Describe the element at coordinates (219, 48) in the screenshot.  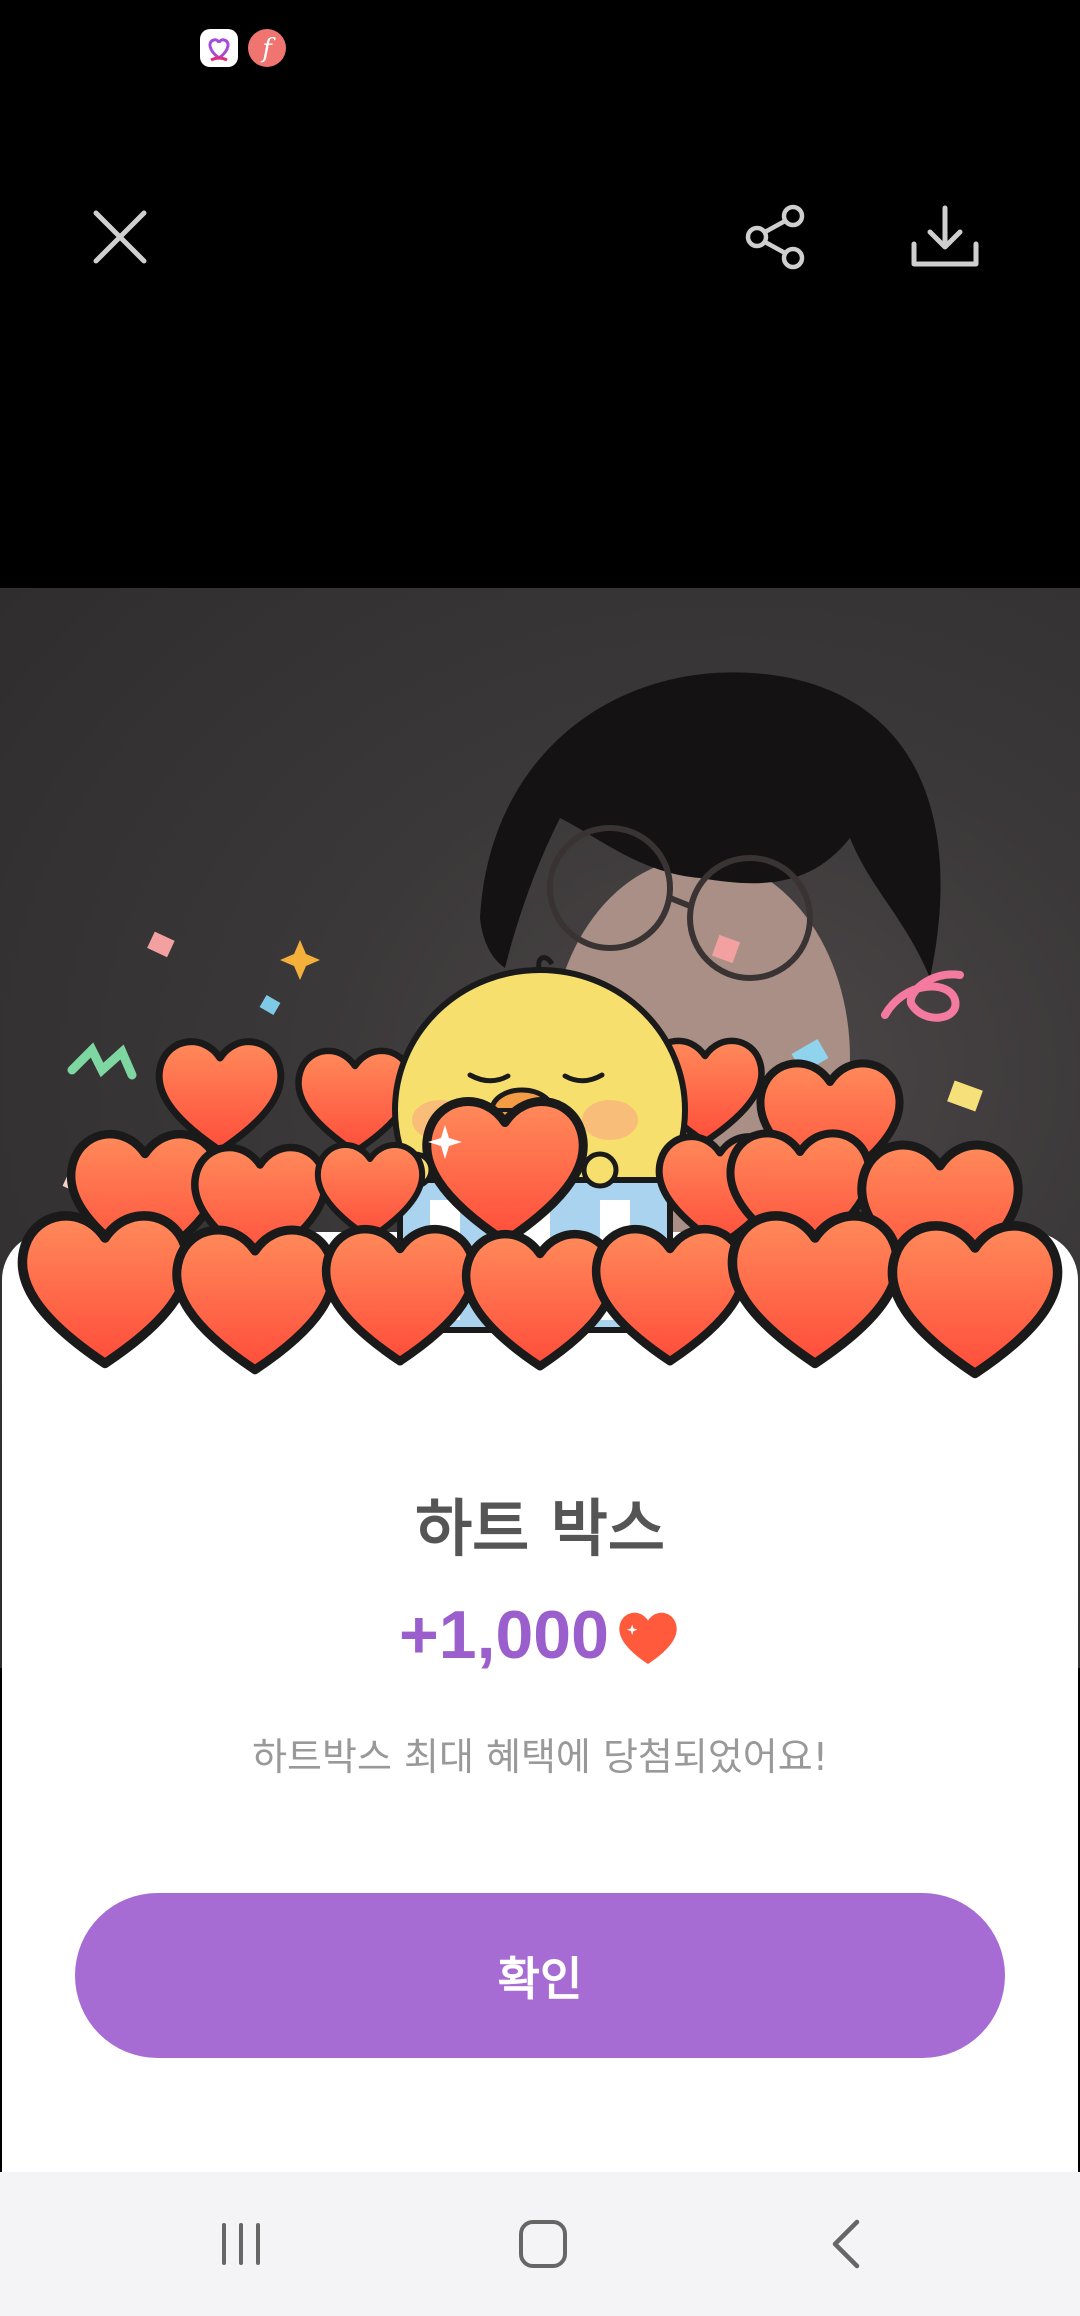
I see `heart-app-icon` at that location.